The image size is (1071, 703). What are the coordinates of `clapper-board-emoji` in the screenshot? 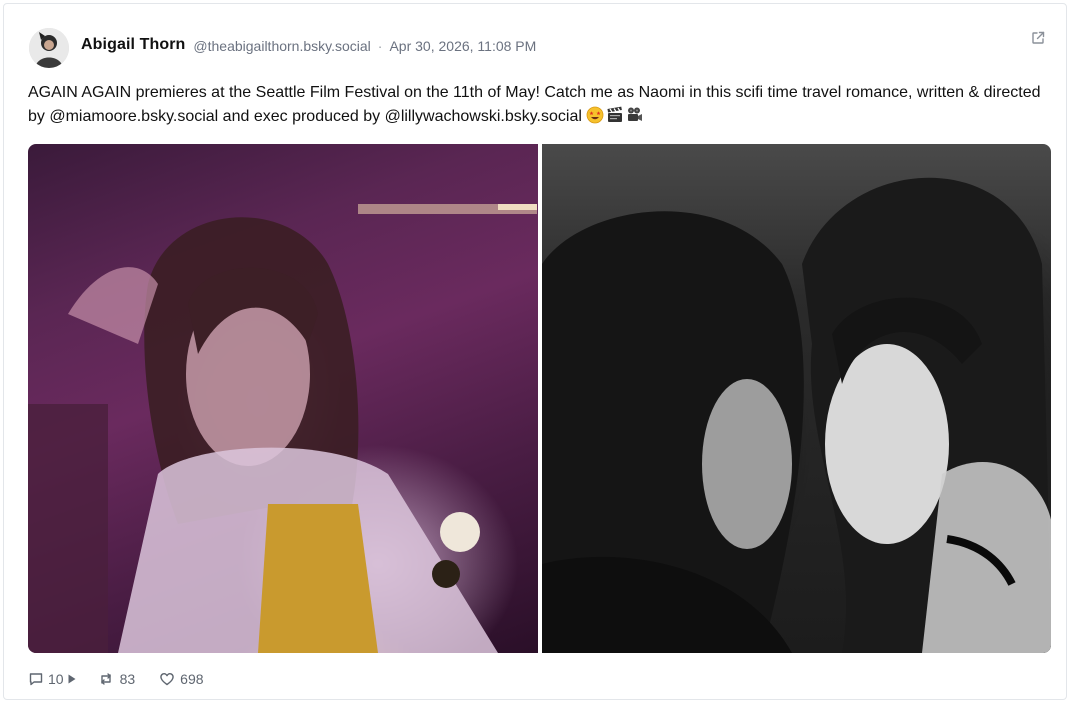 It's located at (615, 115).